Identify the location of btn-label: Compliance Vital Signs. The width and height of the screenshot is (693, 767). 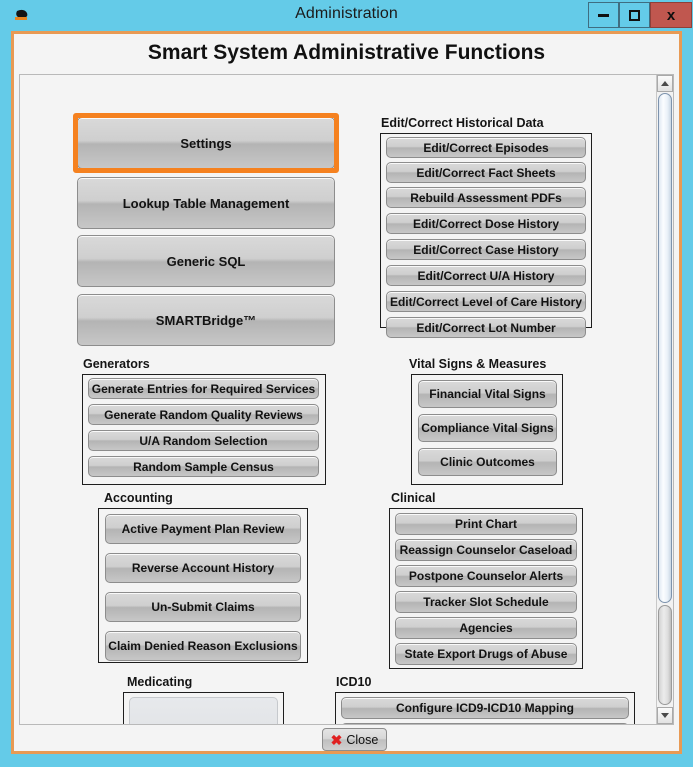
(487, 428).